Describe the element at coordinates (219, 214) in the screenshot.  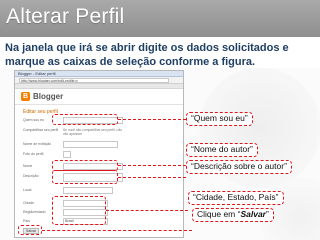
I see `callout-salvar-prefix: Clique em “` at that location.